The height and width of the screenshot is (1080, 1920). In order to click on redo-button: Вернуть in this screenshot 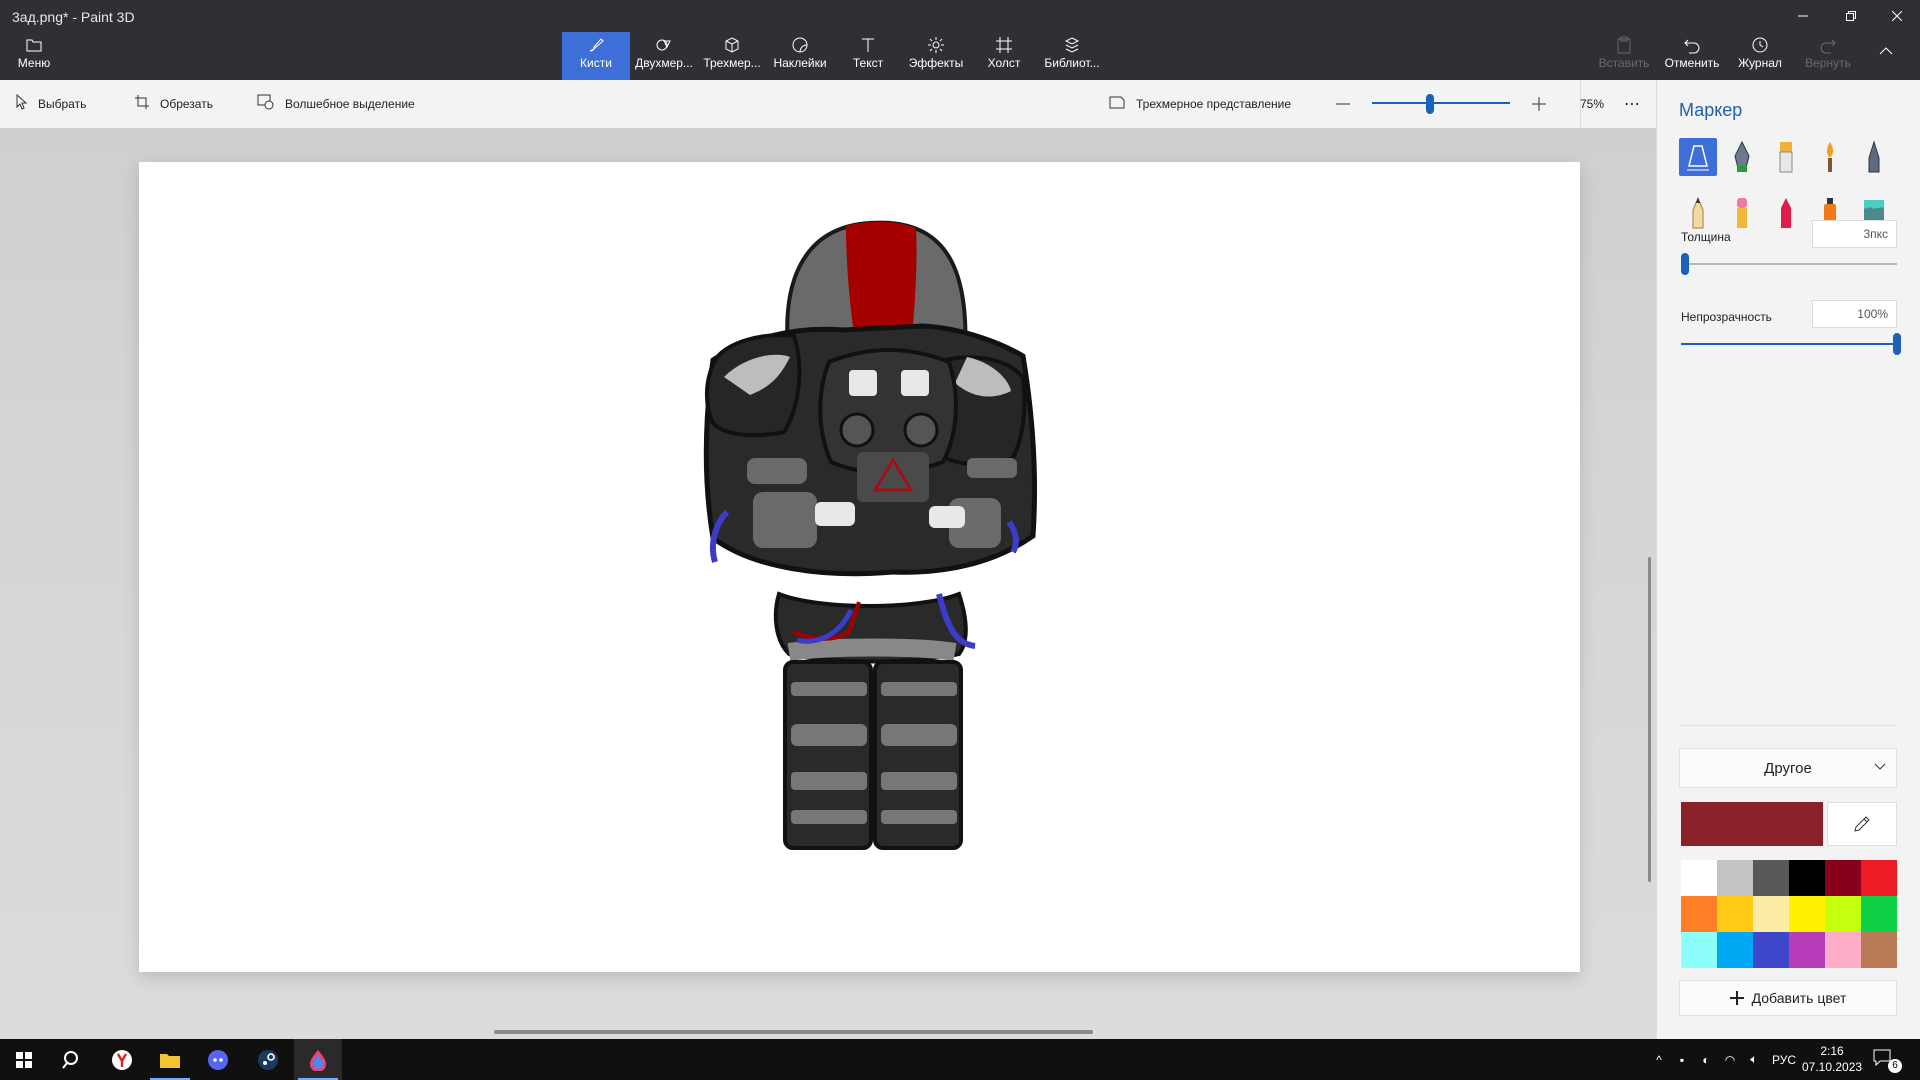, I will do `click(1828, 56)`.